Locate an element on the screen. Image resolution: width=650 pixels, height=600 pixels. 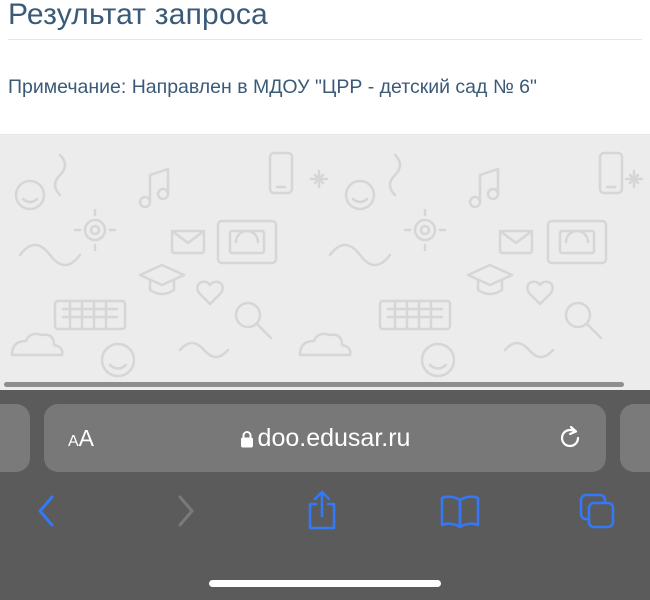
book-icon is located at coordinates (460, 511).